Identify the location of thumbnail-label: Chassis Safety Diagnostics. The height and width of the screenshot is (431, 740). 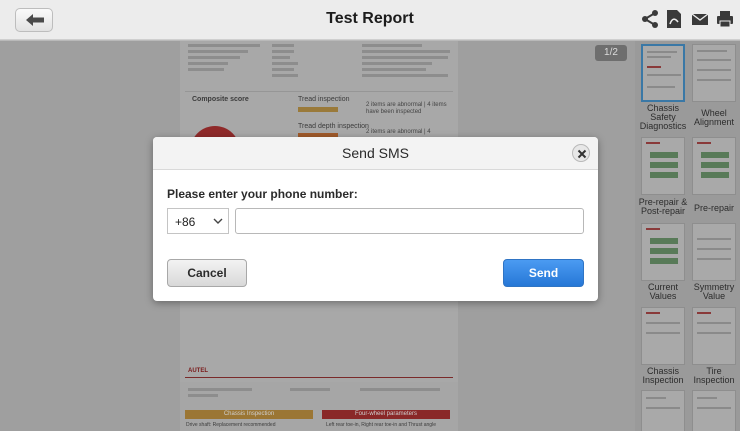
(663, 117).